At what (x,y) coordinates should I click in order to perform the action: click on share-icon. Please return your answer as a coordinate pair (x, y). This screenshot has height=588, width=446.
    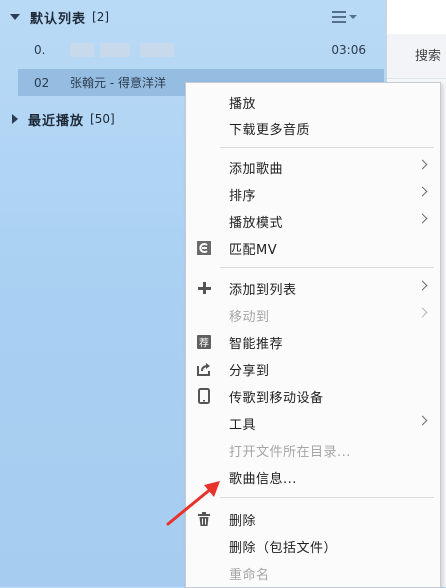
    Looking at the image, I should click on (203, 369).